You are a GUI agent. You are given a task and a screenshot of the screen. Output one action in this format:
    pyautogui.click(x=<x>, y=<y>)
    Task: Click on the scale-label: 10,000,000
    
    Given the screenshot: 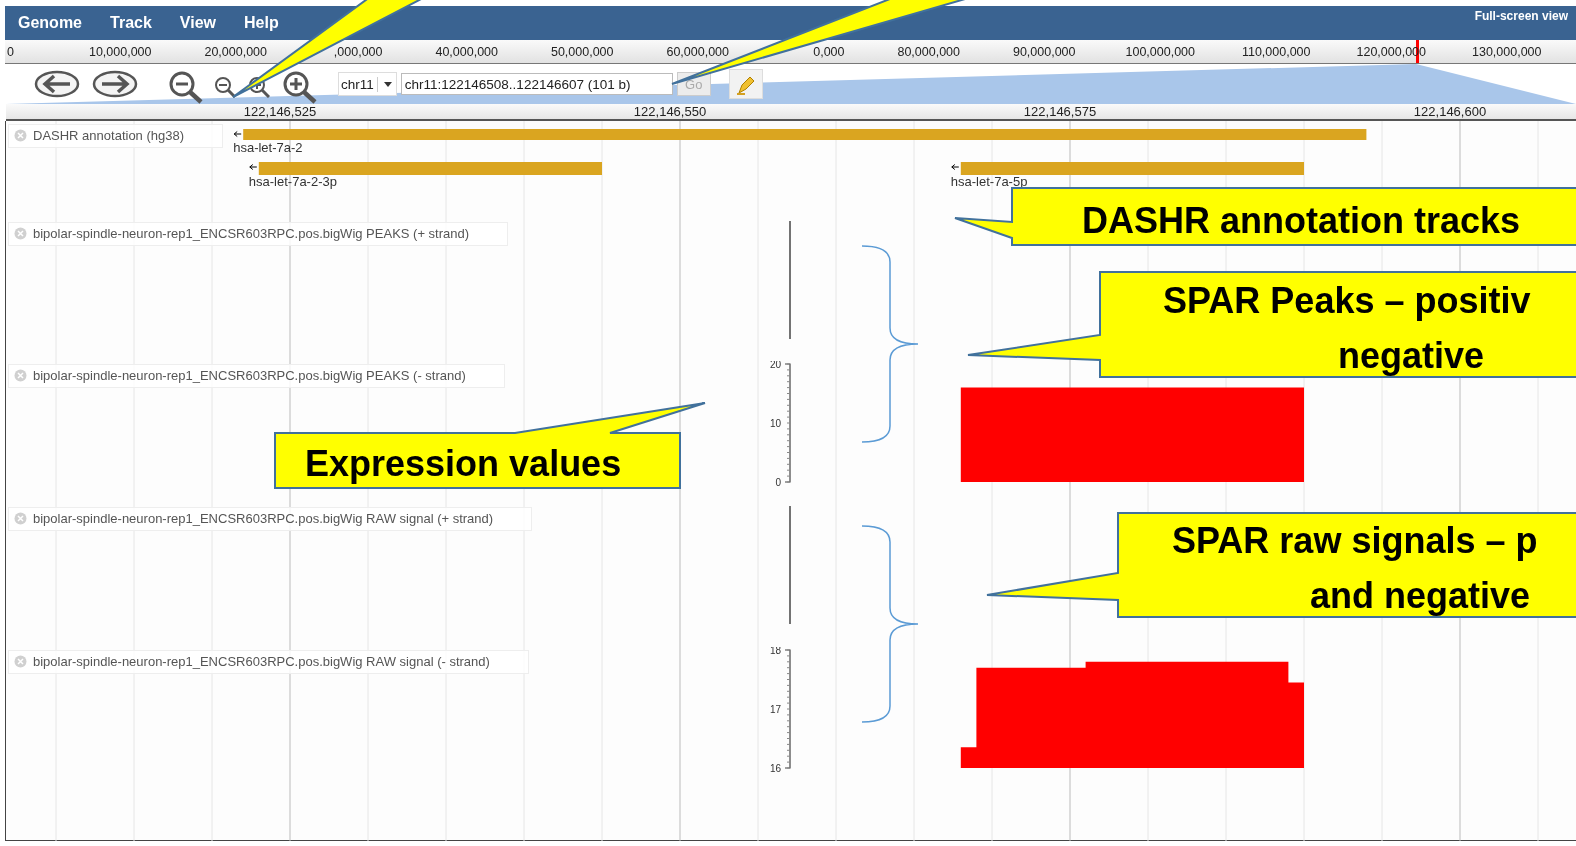 What is the action you would take?
    pyautogui.click(x=120, y=52)
    